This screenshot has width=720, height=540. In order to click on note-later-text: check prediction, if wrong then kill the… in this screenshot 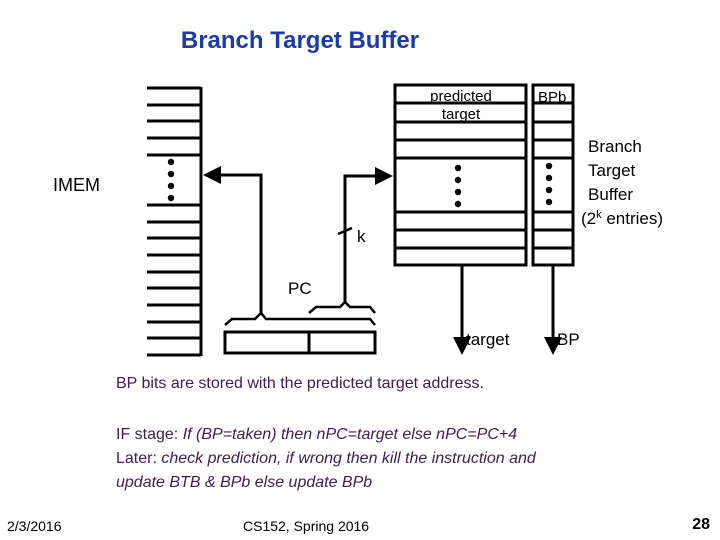, I will do `click(348, 458)`.